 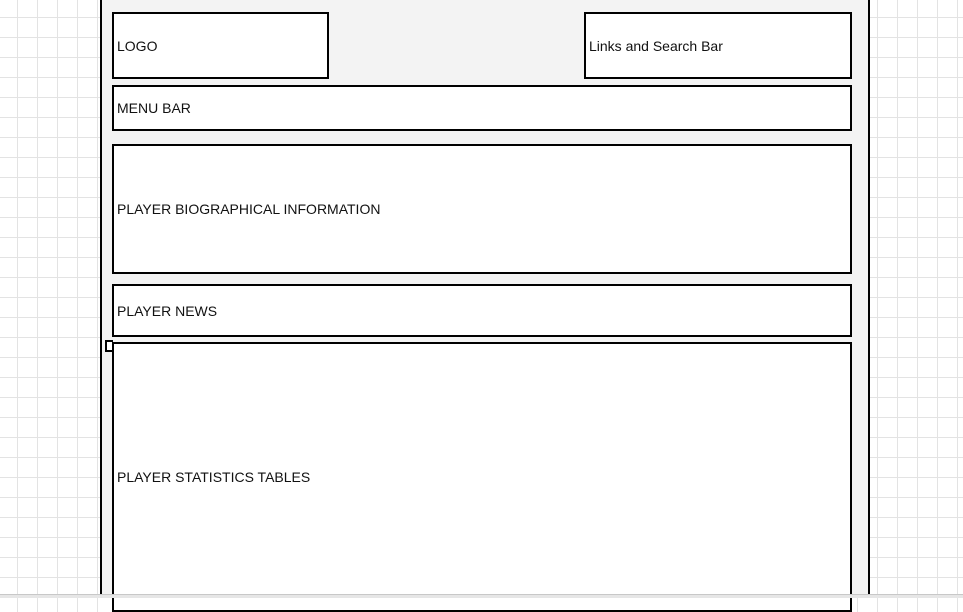 What do you see at coordinates (656, 45) in the screenshot?
I see `links-search-label: Links and Search Bar` at bounding box center [656, 45].